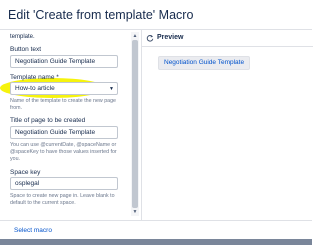 Image resolution: width=320 pixels, height=245 pixels. What do you see at coordinates (64, 132) in the screenshot?
I see `page-title-input: Negotiation Guide Template` at bounding box center [64, 132].